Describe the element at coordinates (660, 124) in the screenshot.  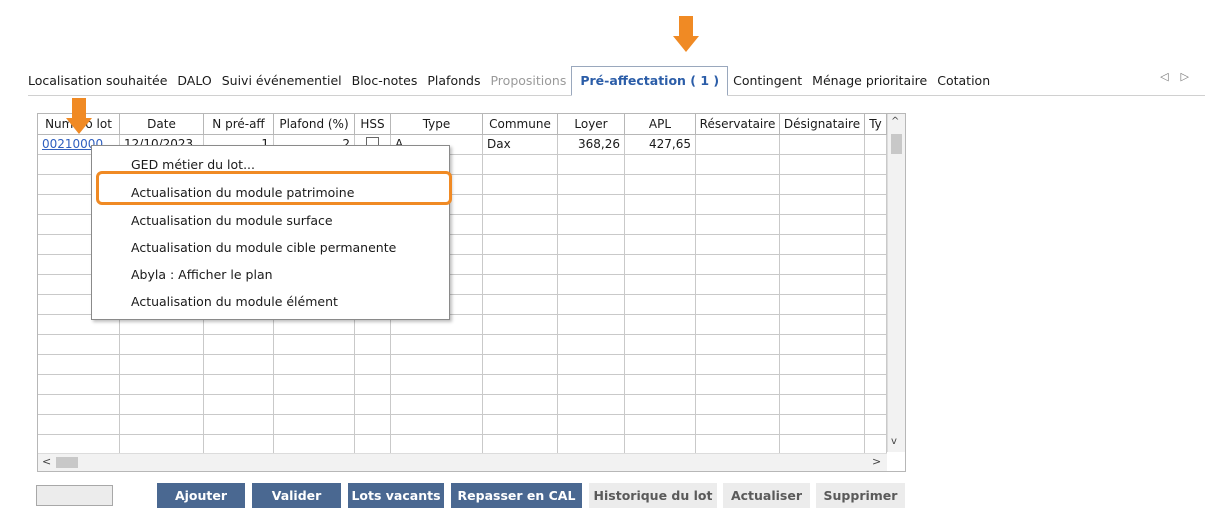
I see `column-header: APL` at that location.